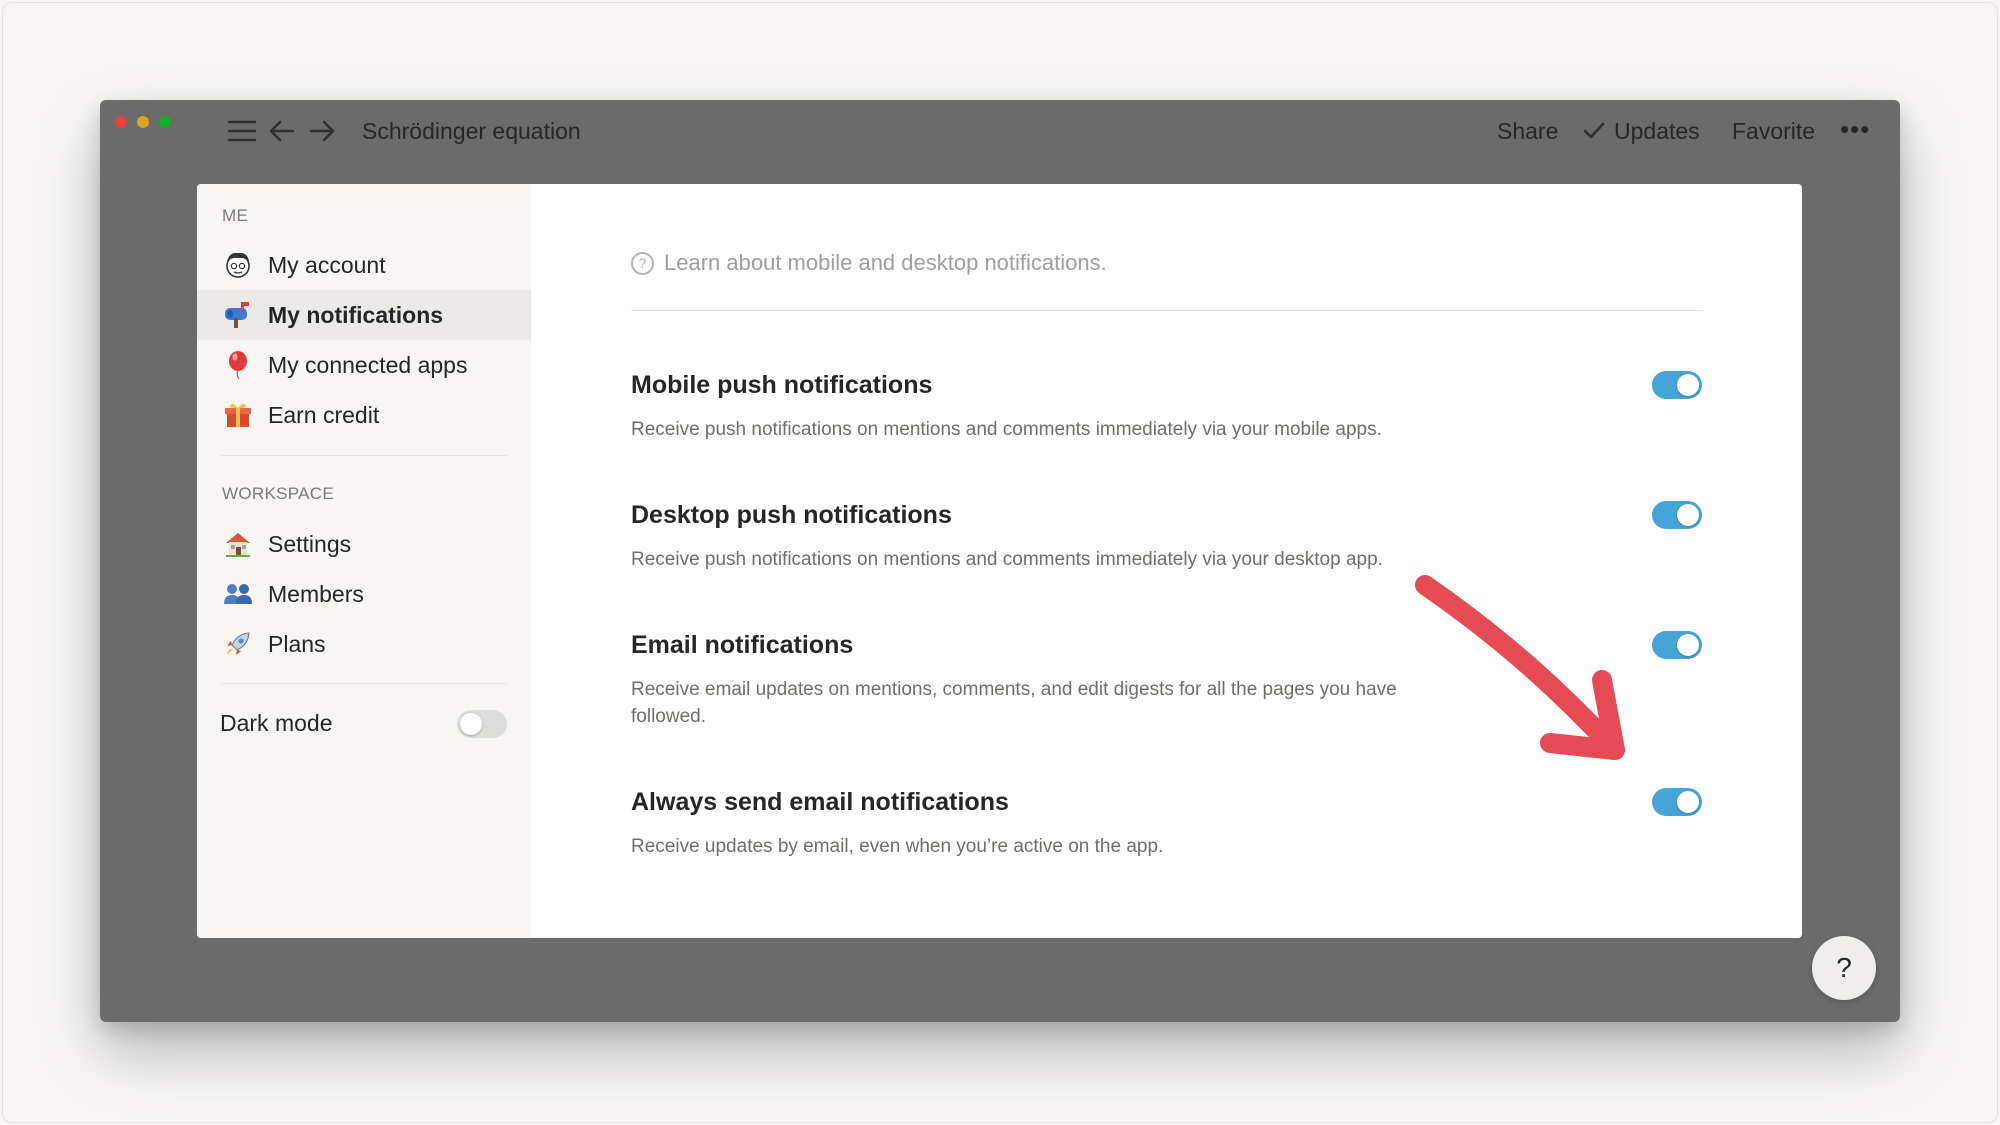  I want to click on setting-title: Desktop push notifications, so click(791, 515).